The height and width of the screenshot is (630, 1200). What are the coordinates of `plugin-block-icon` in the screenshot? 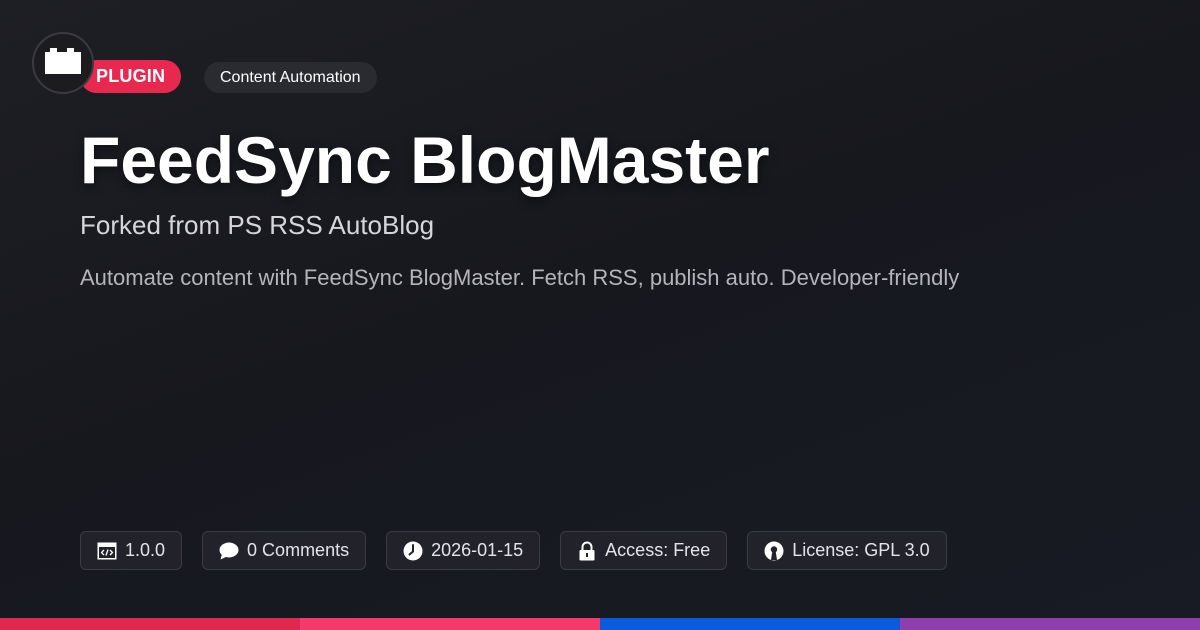 It's located at (63, 63).